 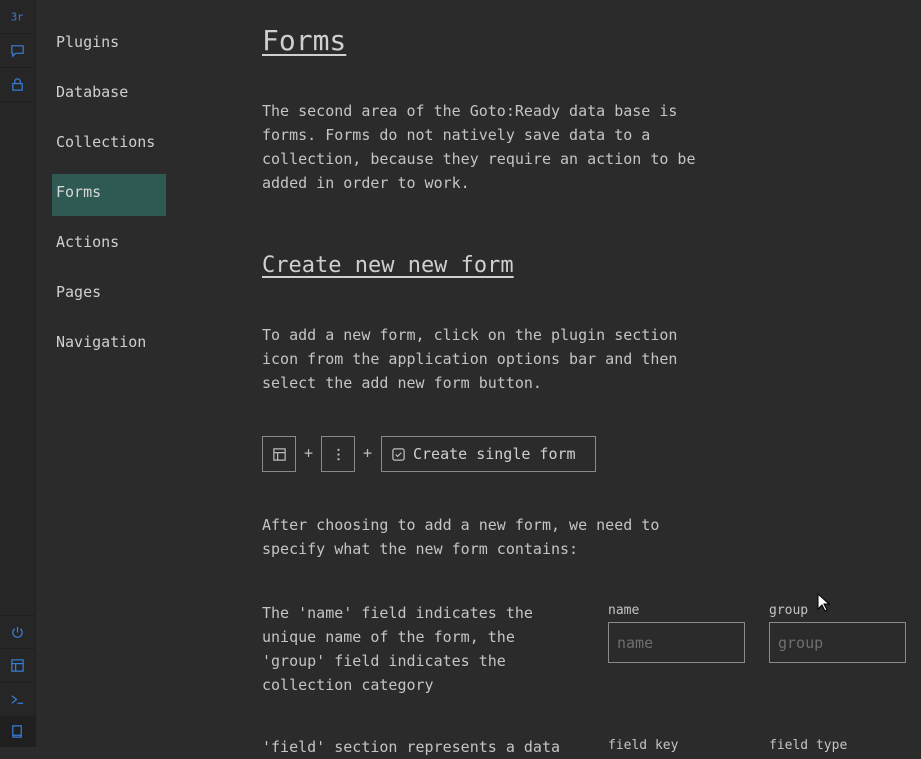 I want to click on kebab-menu-icon, so click(x=338, y=454).